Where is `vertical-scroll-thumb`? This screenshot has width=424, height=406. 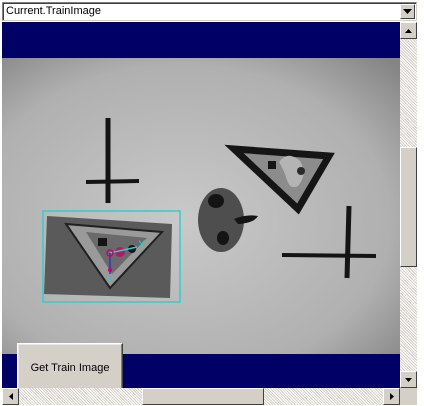 vertical-scroll-thumb is located at coordinates (408, 207).